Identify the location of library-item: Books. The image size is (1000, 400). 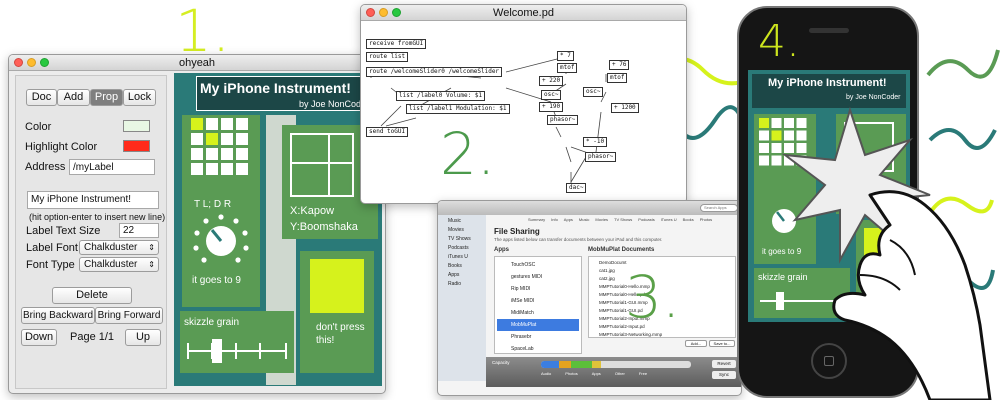
(462, 266).